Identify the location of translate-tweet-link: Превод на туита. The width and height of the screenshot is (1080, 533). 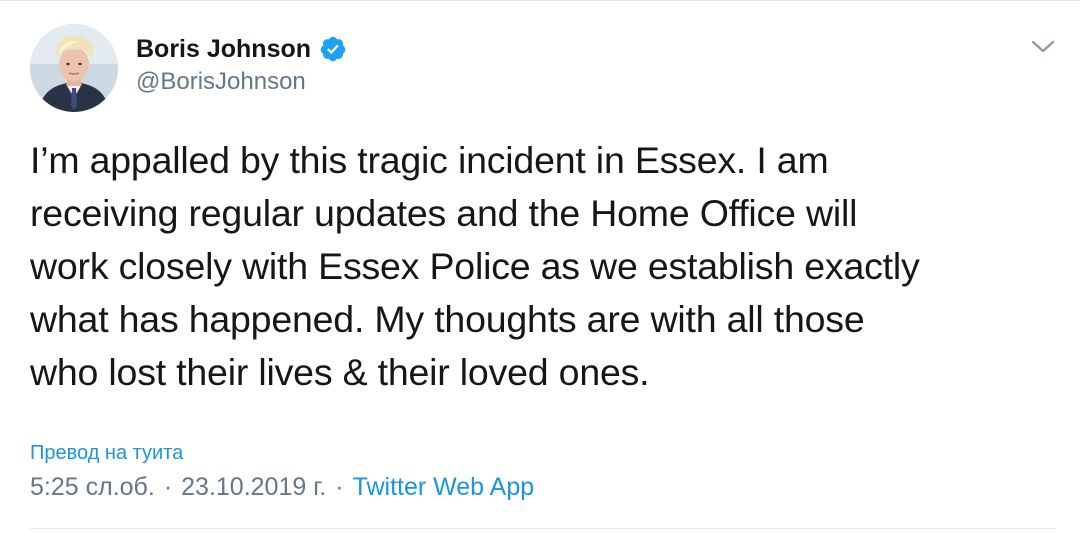
(106, 453).